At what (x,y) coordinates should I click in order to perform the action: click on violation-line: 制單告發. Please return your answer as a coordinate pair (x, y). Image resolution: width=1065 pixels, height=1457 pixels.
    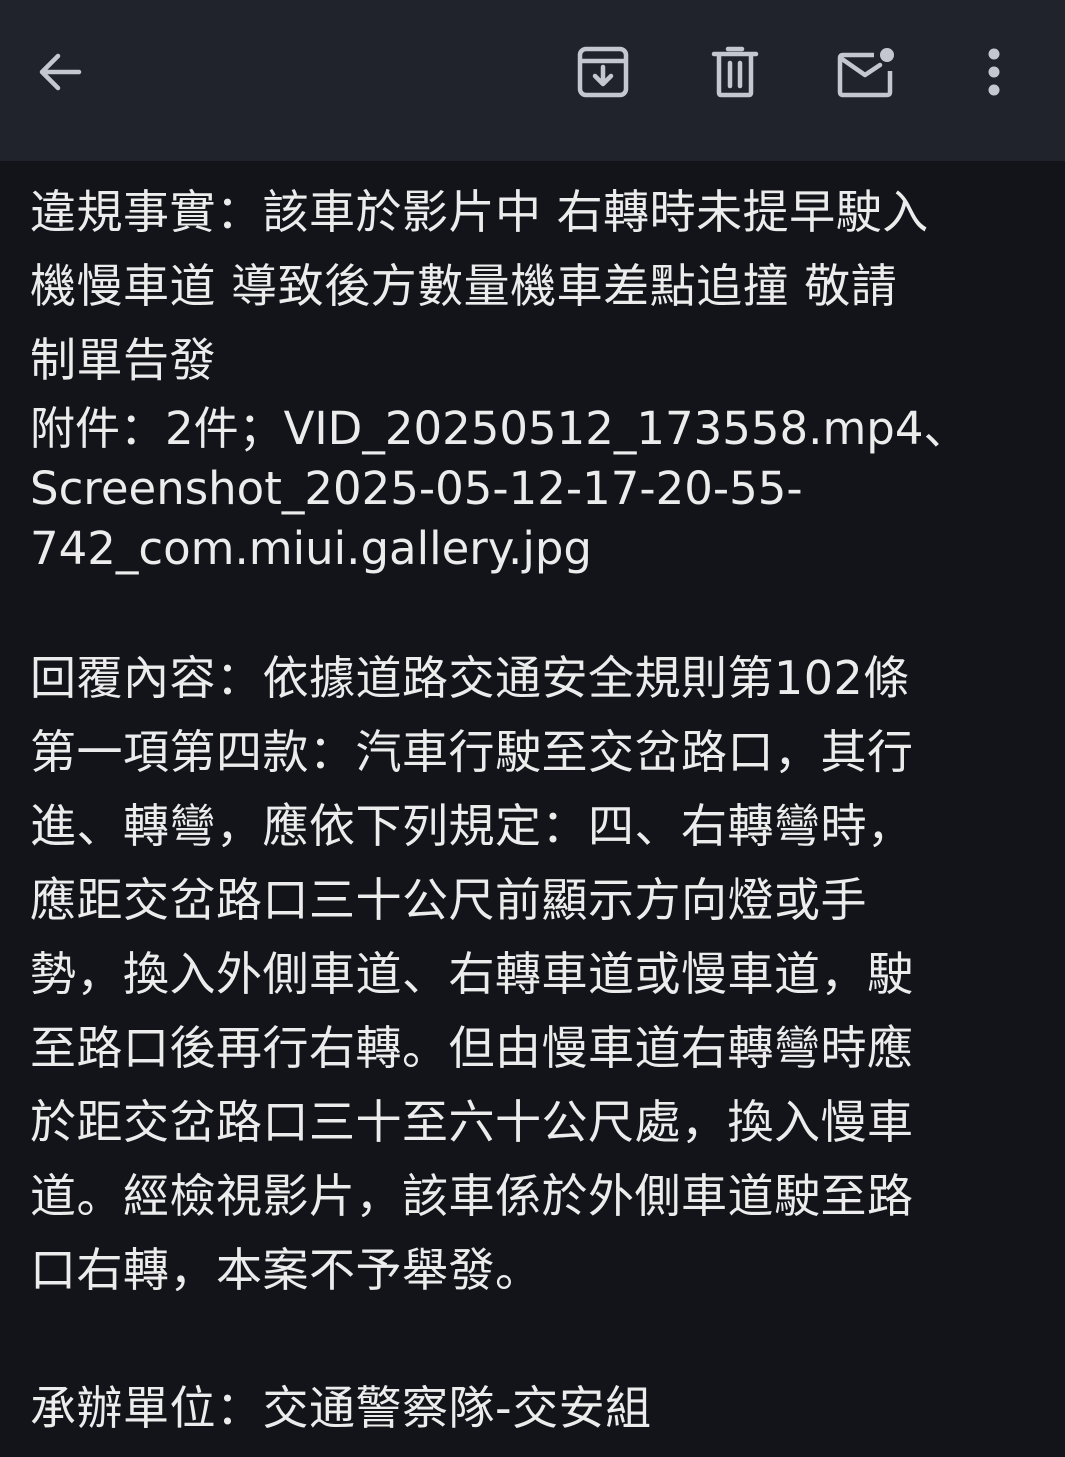
    Looking at the image, I should click on (123, 360).